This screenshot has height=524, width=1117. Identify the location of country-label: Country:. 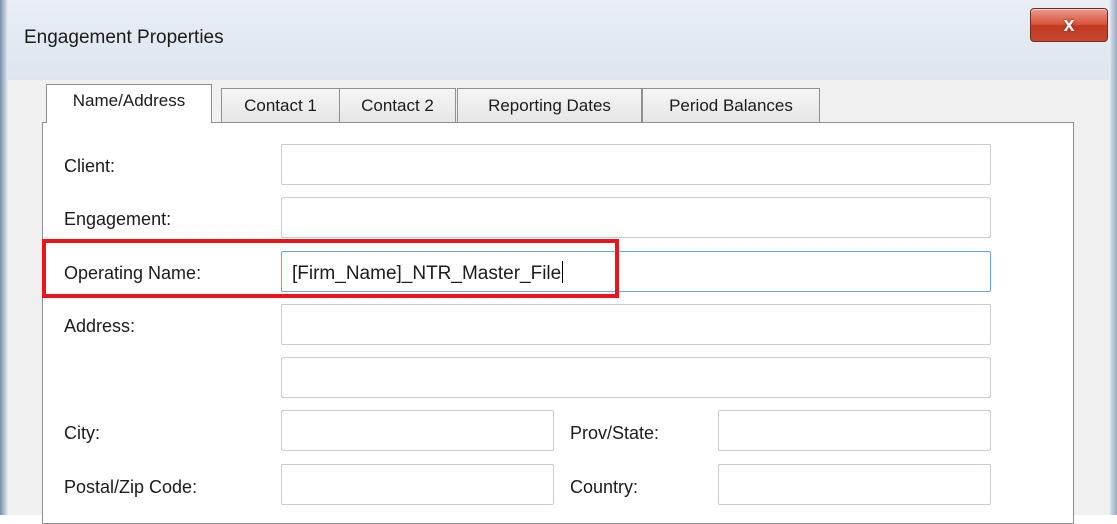
(604, 487).